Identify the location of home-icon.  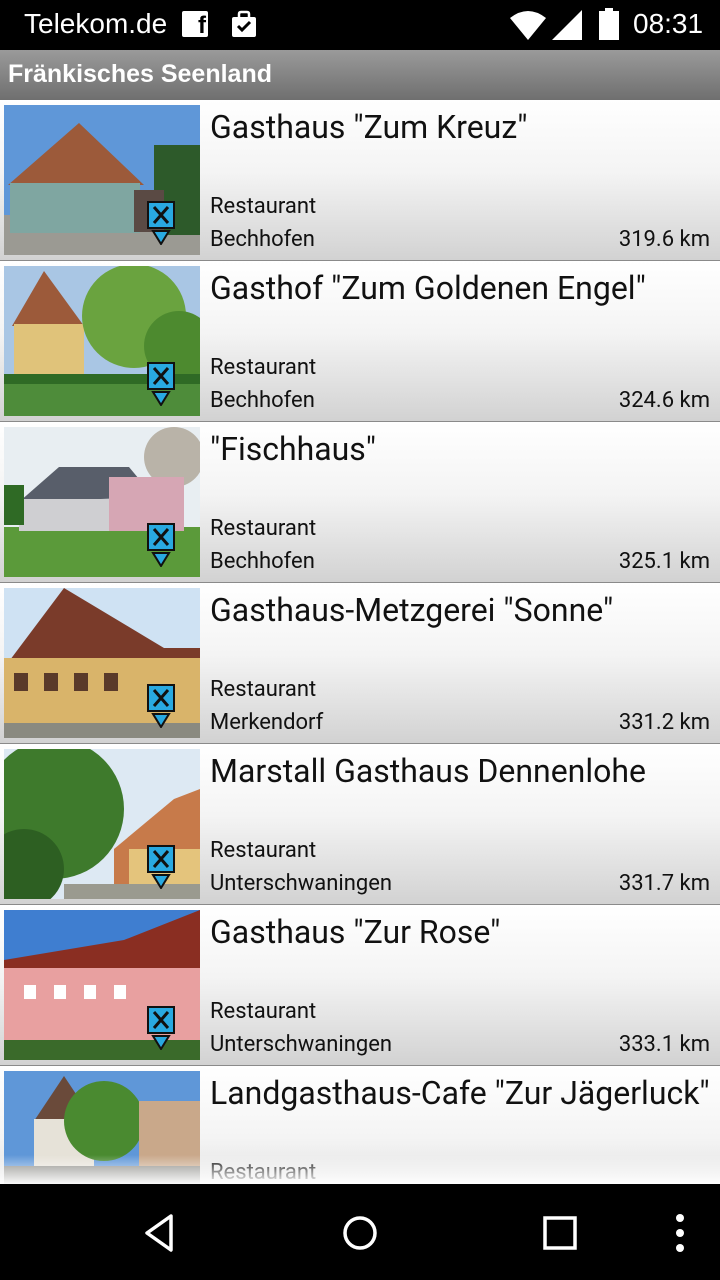
(360, 1233).